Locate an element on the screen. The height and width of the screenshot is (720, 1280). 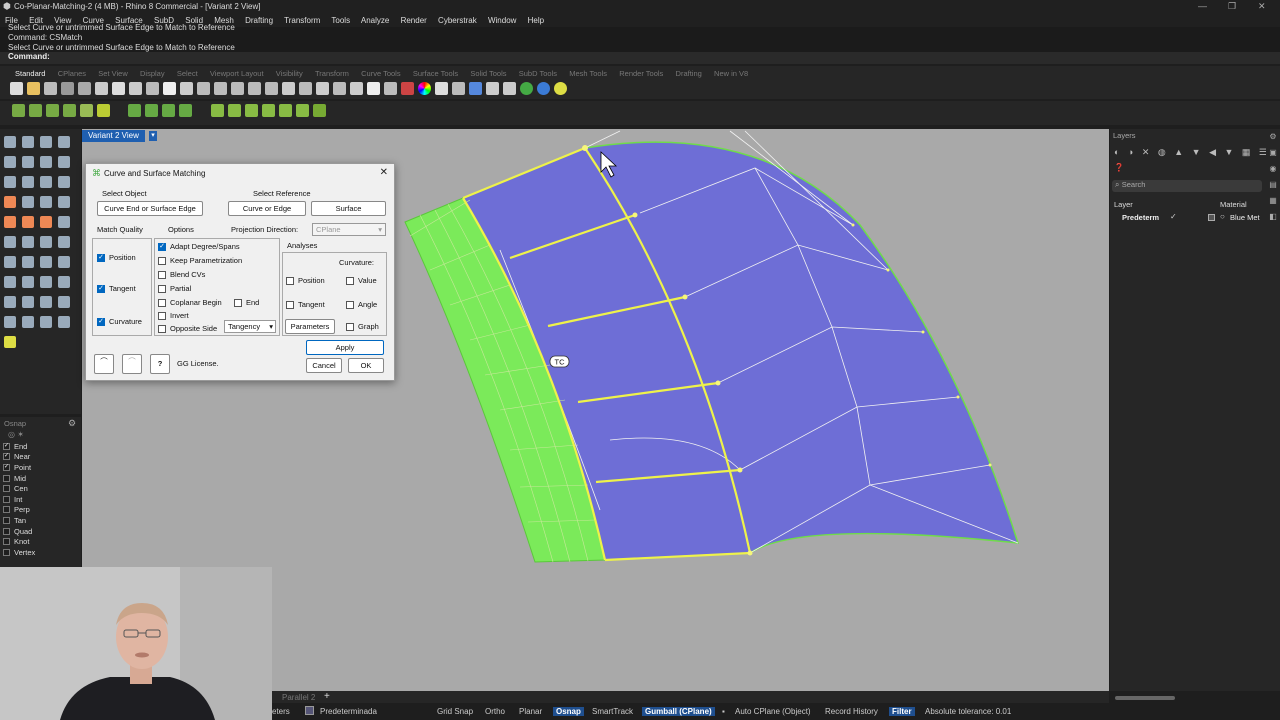
value-checkbox: Value is located at coordinates (361, 280).